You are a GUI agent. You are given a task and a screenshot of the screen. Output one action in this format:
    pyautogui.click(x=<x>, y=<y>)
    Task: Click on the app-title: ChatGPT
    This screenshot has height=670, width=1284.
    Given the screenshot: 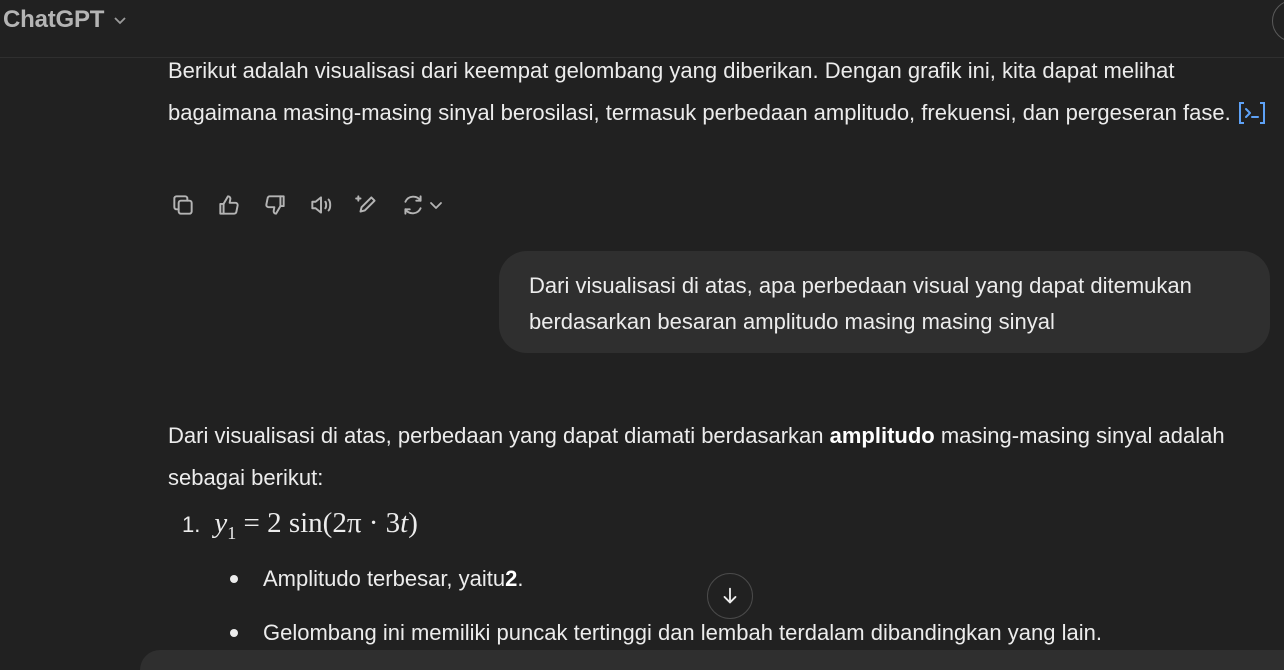 What is the action you would take?
    pyautogui.click(x=54, y=19)
    